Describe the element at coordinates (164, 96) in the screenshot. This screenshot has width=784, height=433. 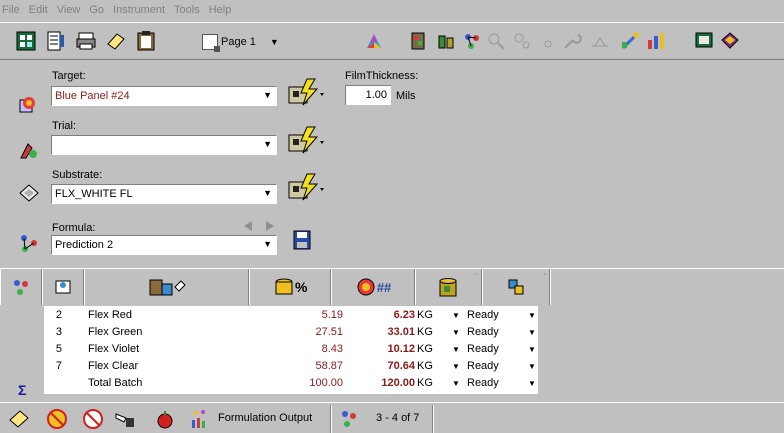
I see `target-select: Blue Panel #24 ▼` at that location.